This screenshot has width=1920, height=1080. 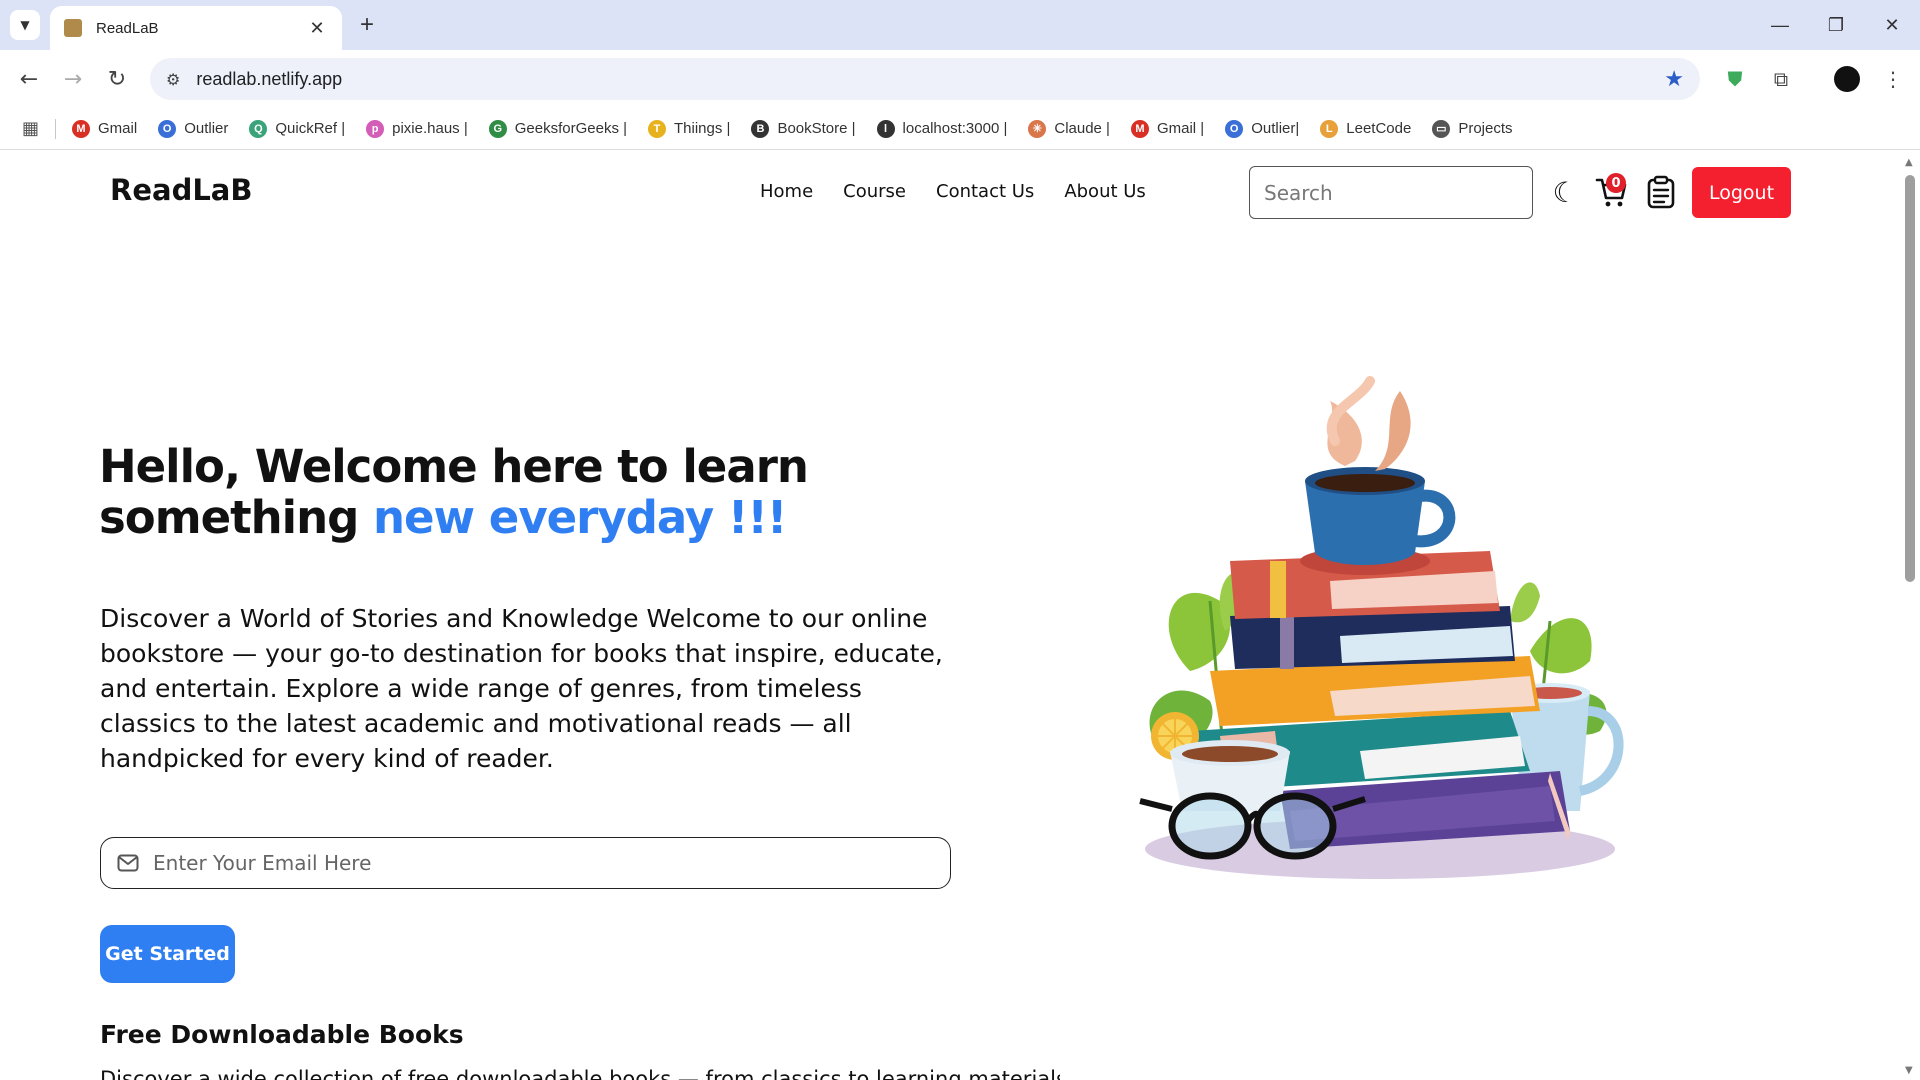 I want to click on nav-course: Course, so click(x=874, y=191).